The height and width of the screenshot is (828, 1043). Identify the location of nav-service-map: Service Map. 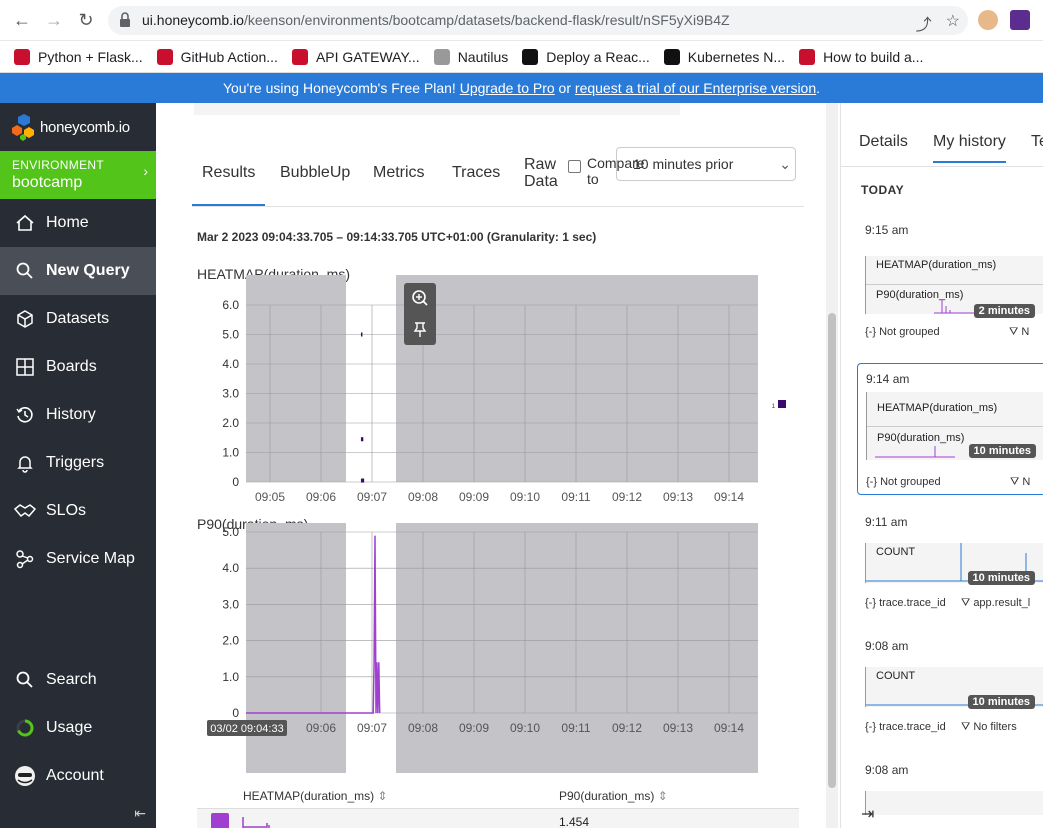
(78, 559).